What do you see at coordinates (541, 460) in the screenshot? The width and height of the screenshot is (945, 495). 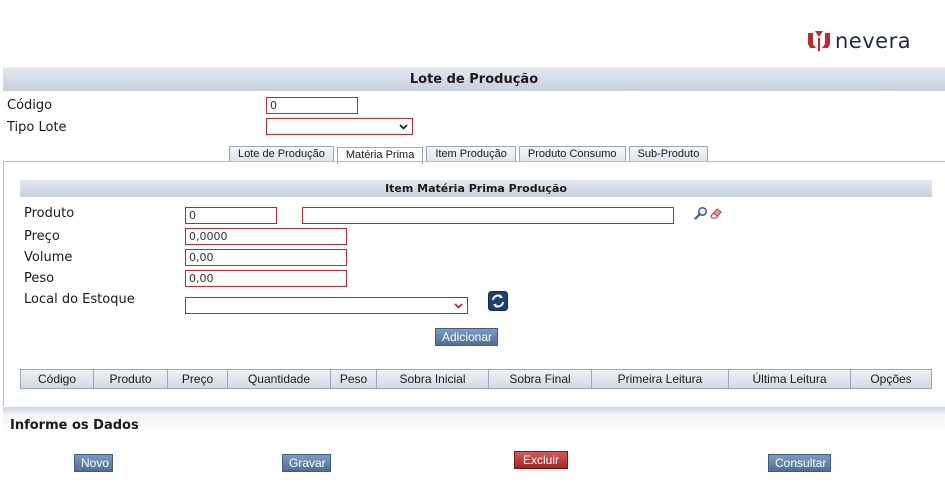 I see `delete-button: Excluir` at bounding box center [541, 460].